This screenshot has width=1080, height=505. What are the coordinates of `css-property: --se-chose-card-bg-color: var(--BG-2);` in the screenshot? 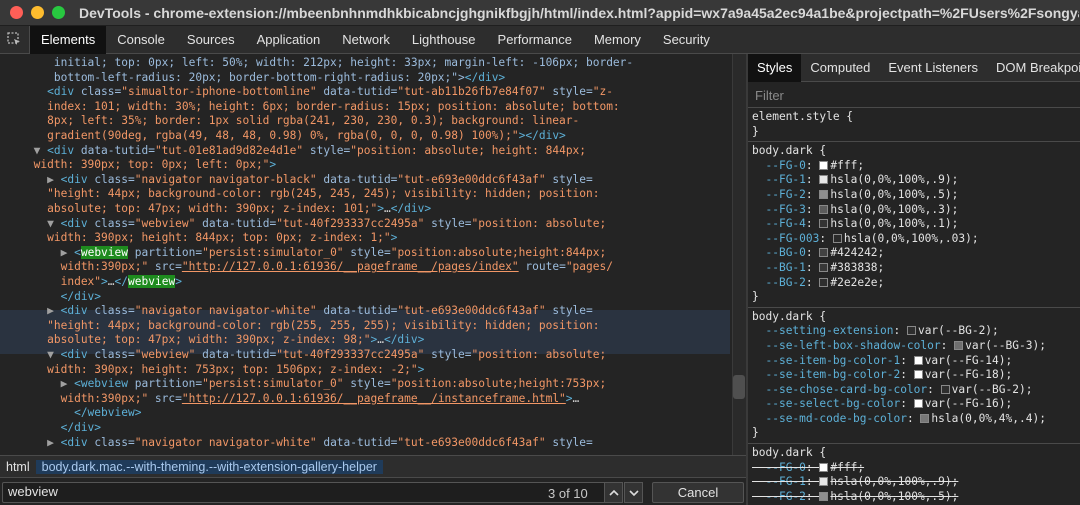 It's located at (914, 390).